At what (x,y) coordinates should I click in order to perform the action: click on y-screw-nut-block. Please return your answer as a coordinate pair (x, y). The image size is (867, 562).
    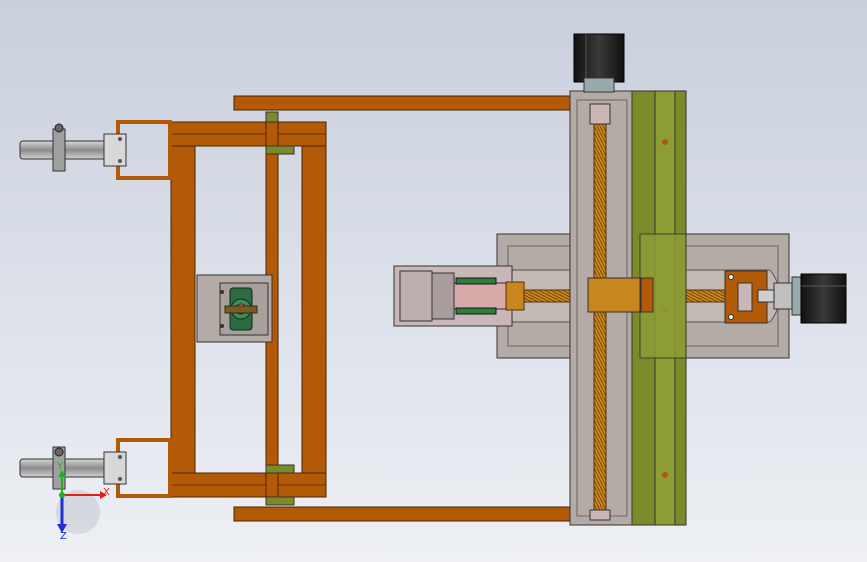
    Looking at the image, I should click on (614, 295).